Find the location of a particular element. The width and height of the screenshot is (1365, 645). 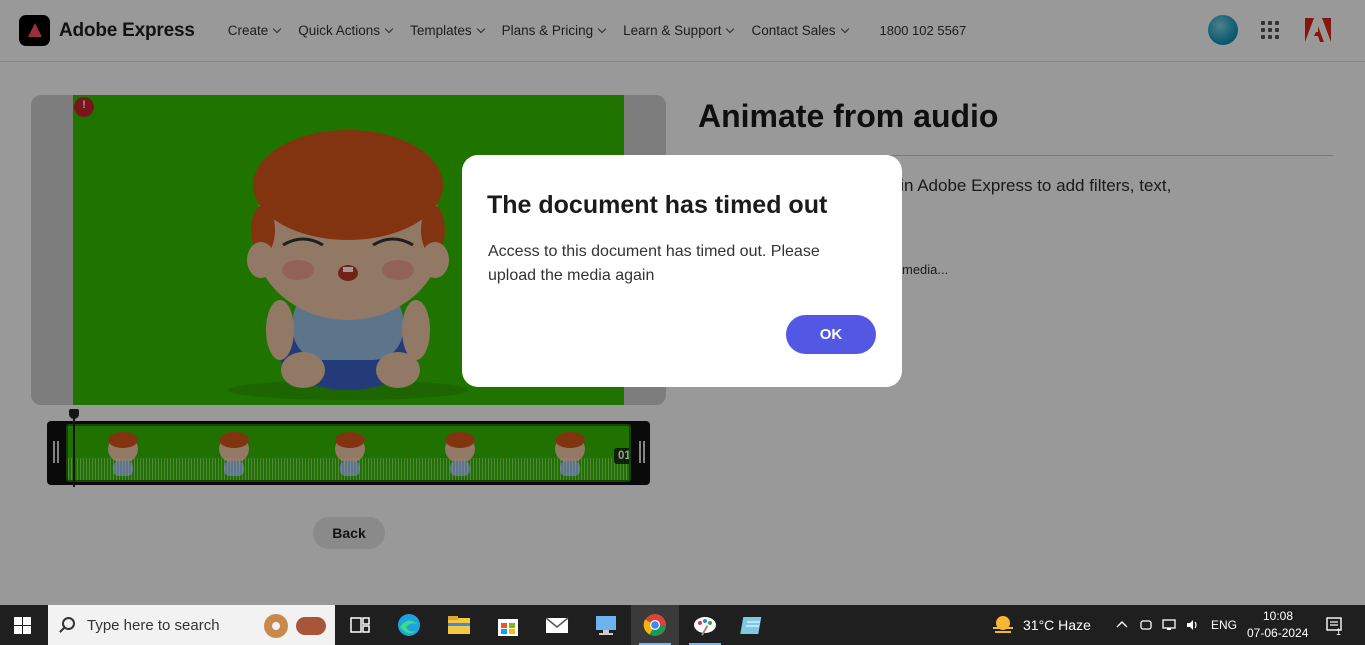

remote-desktop-icon is located at coordinates (606, 625).